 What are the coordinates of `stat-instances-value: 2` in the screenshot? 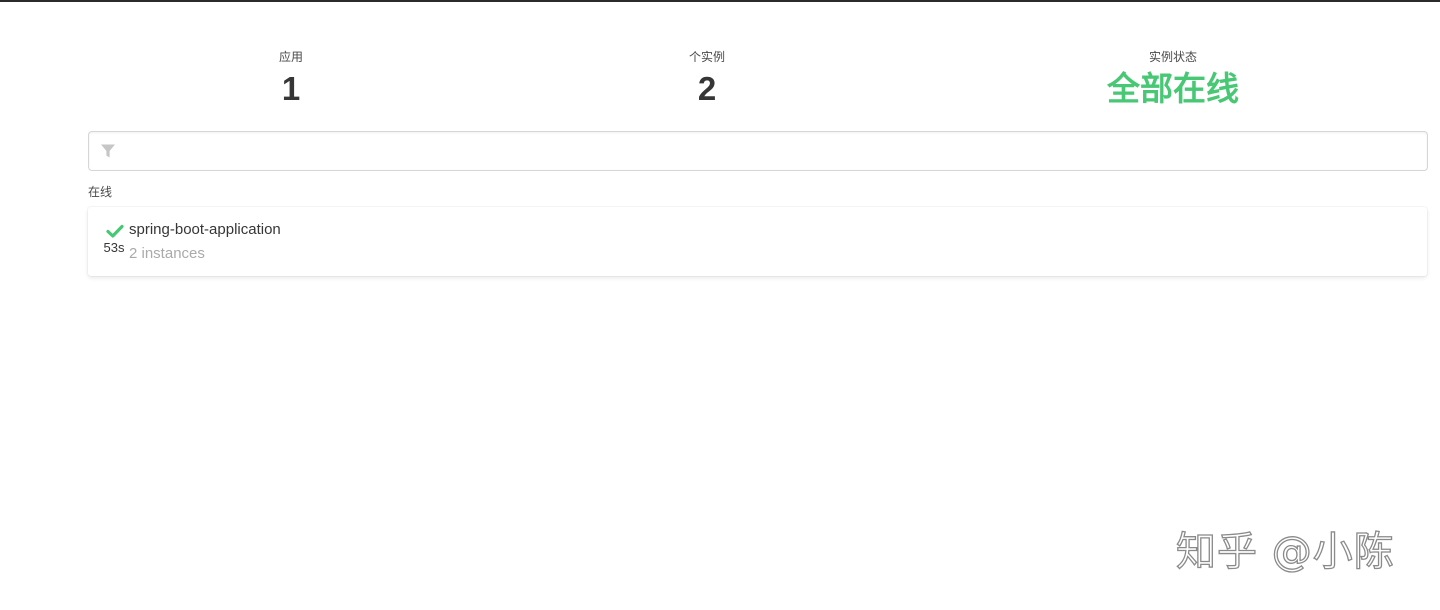 It's located at (707, 88).